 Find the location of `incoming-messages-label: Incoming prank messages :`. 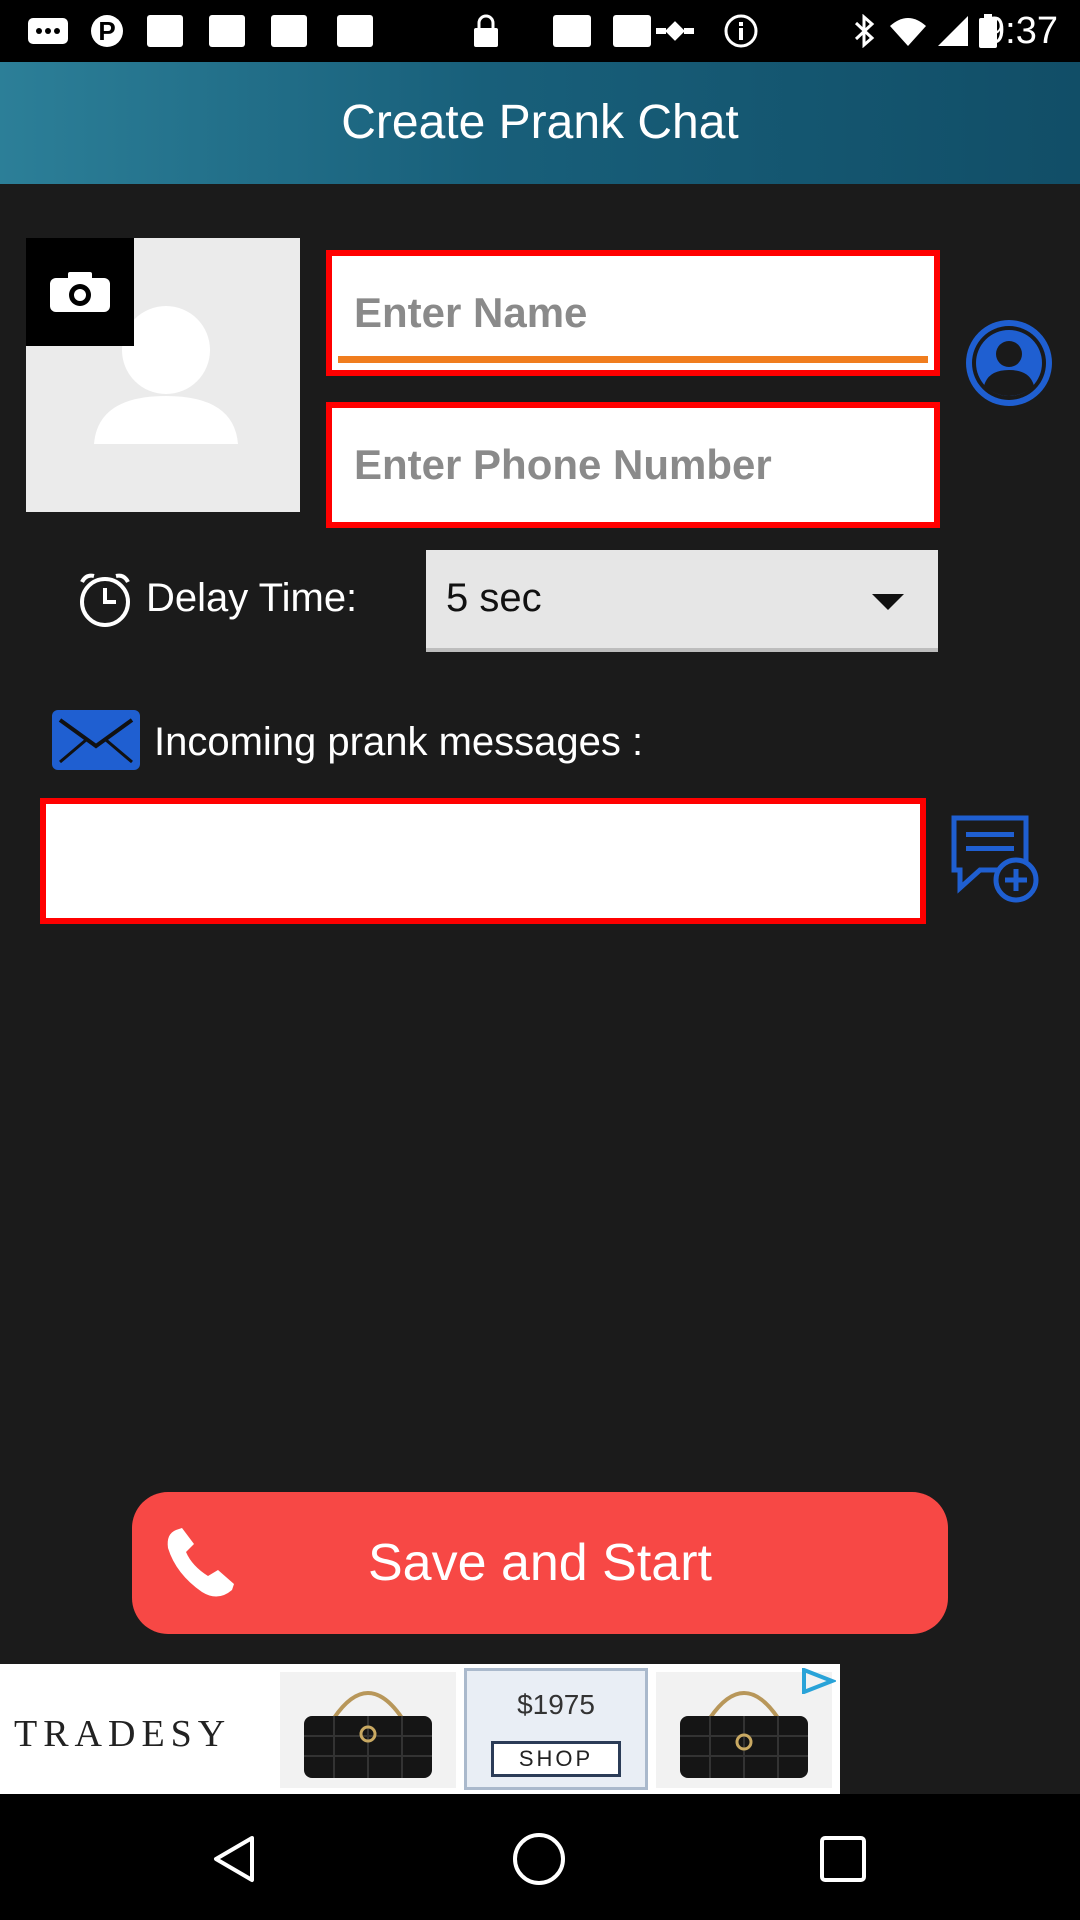

incoming-messages-label: Incoming prank messages : is located at coordinates (399, 742).